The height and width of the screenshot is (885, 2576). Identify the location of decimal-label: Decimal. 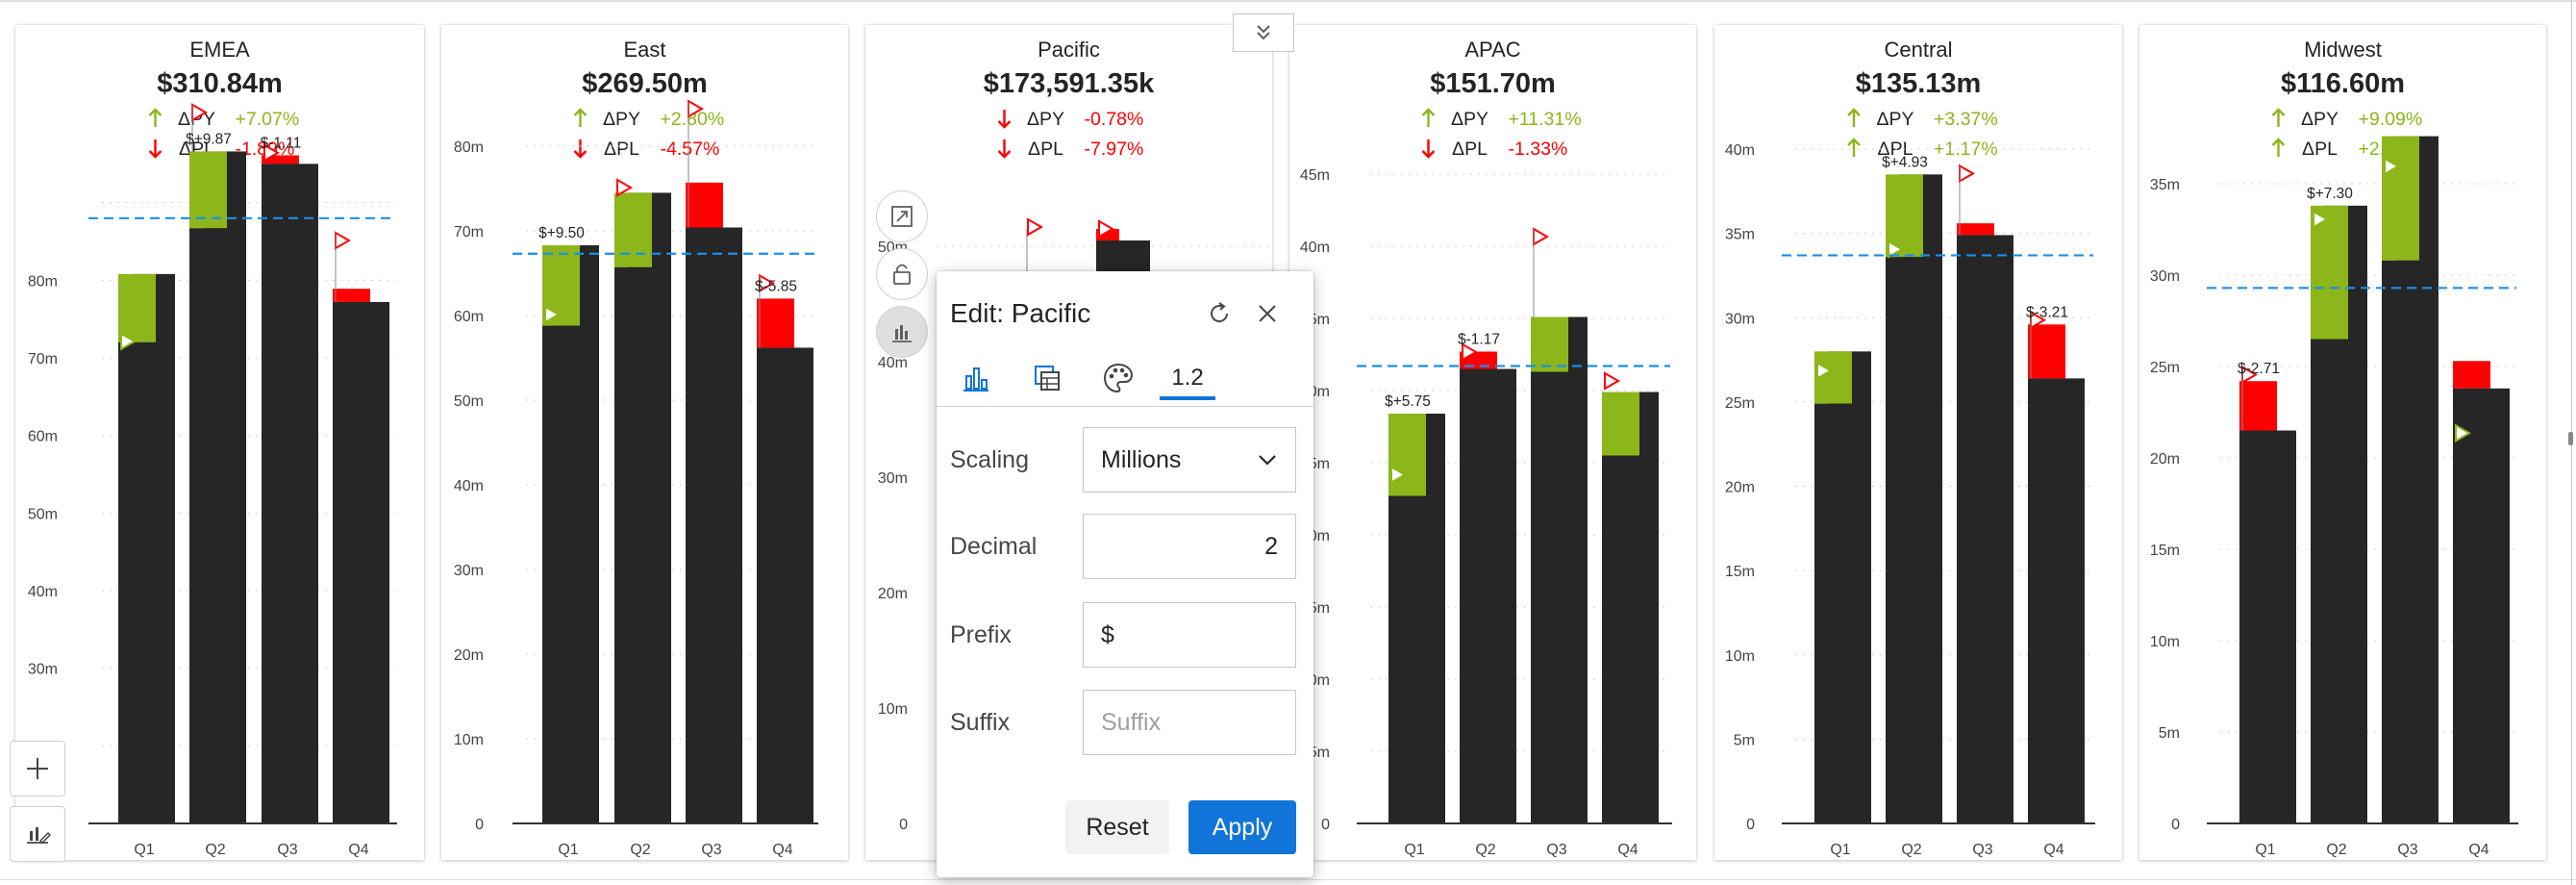
(994, 547).